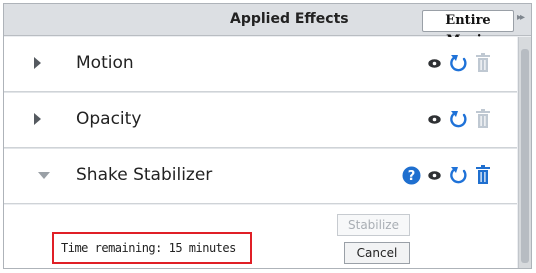 Image resolution: width=536 pixels, height=273 pixels. I want to click on scrollbar-thumb, so click(525, 156).